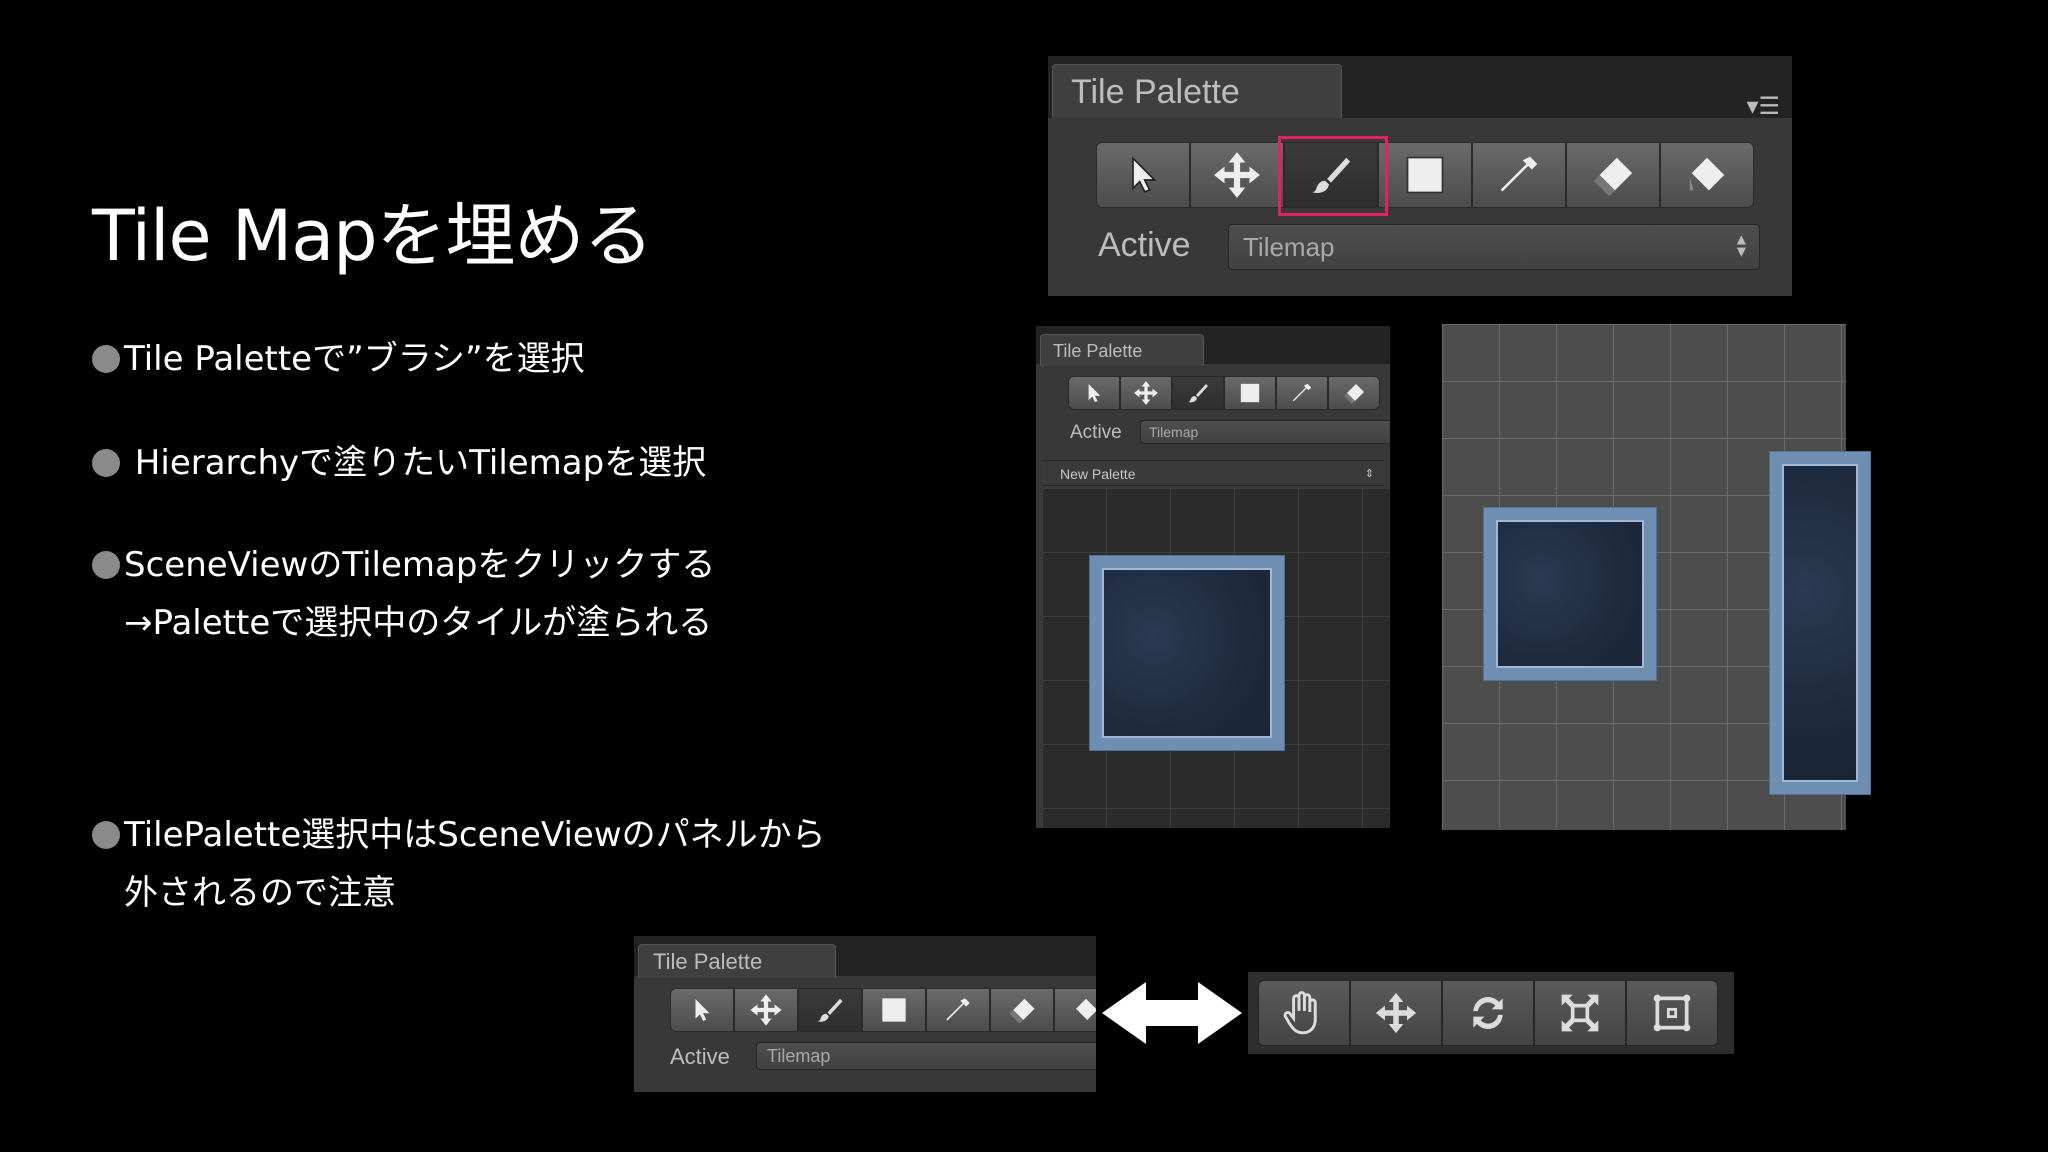 Image resolution: width=2048 pixels, height=1152 pixels. I want to click on scale-icon, so click(1580, 1013).